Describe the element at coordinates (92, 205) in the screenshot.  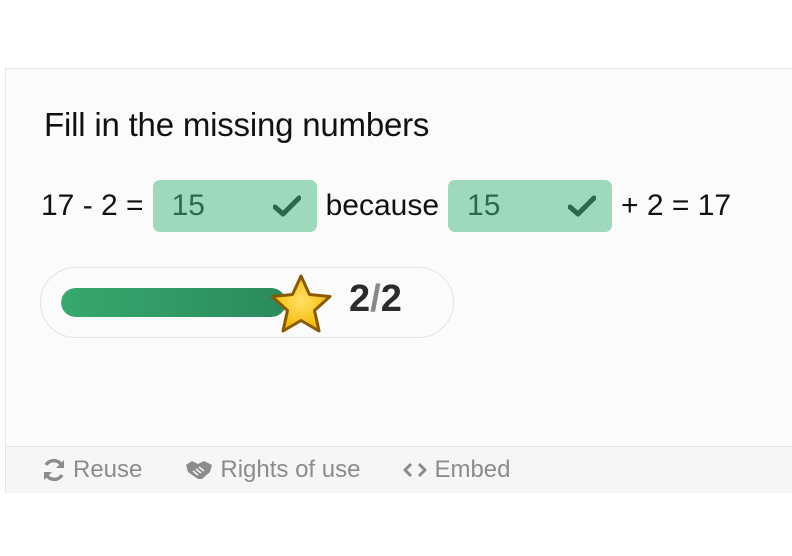
I see `equation-text-1: 17 - 2 =` at that location.